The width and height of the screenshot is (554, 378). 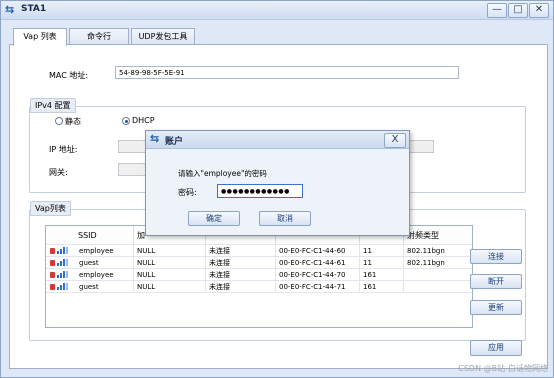 I want to click on title-bar: ⇆ STA1 — □ ✕, so click(x=277, y=10).